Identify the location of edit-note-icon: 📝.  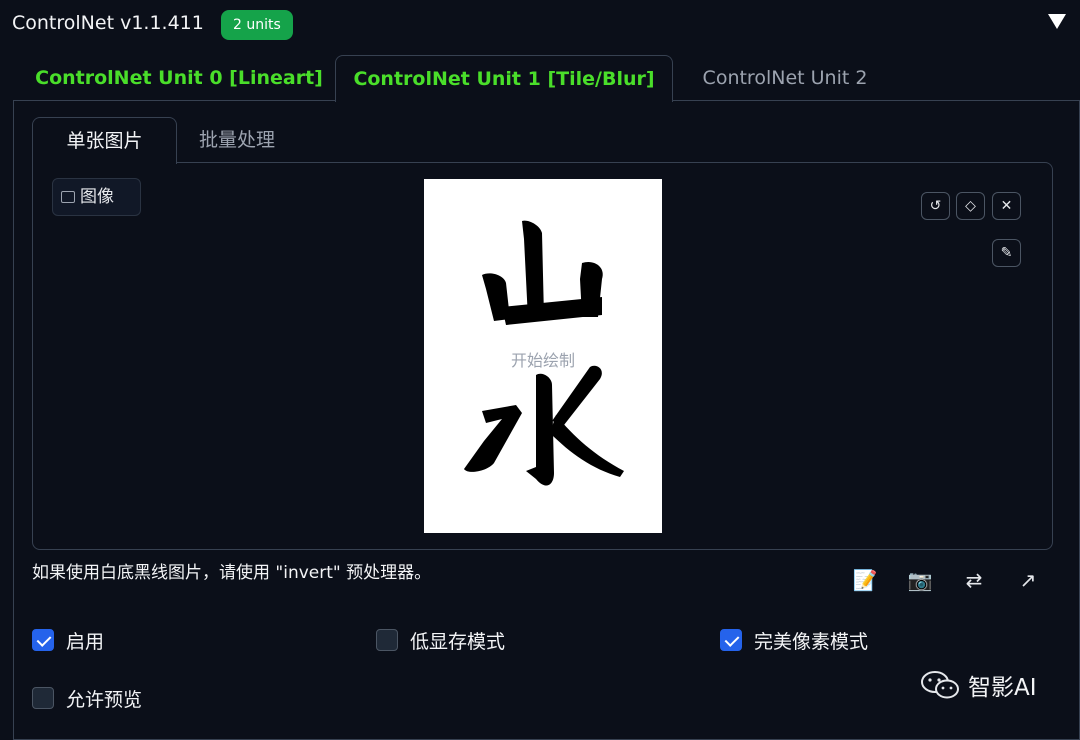
(865, 580).